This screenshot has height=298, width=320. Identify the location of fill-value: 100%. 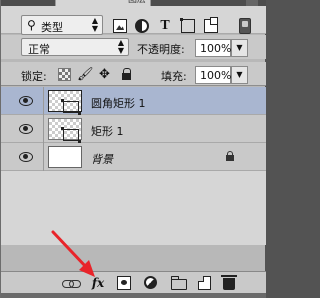
(216, 75).